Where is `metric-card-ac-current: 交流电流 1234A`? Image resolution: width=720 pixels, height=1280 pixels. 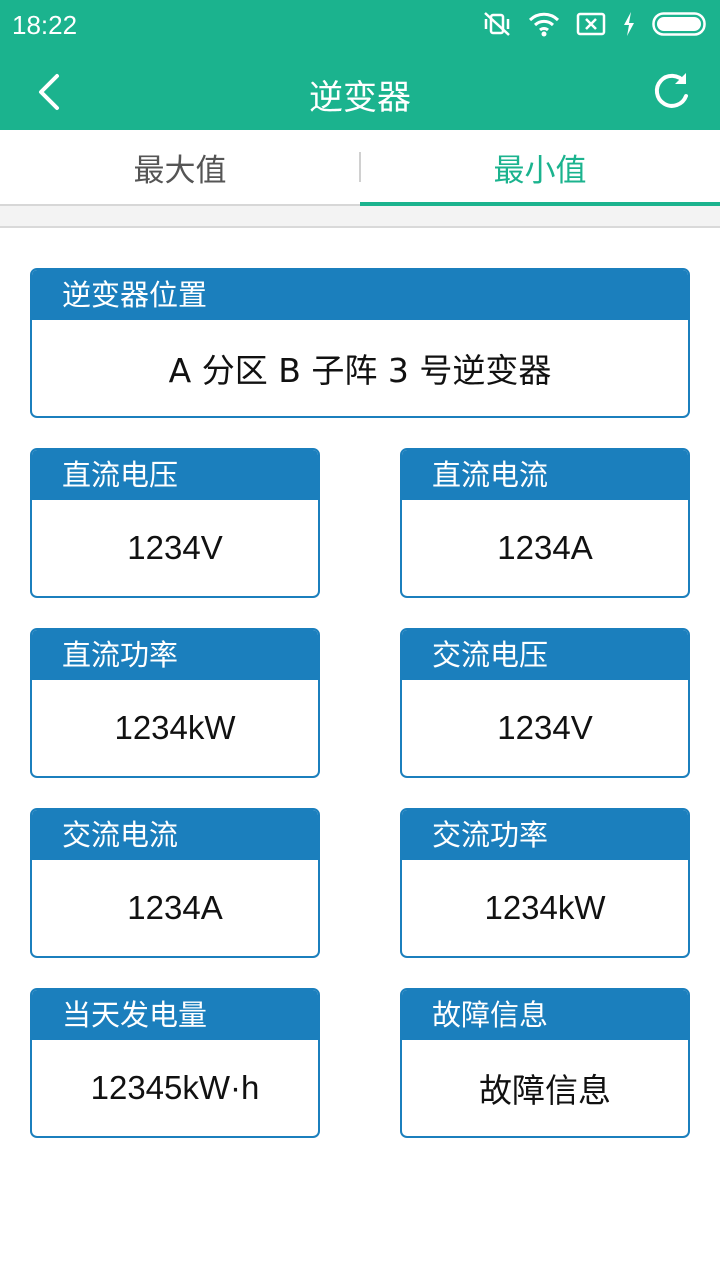 metric-card-ac-current: 交流电流 1234A is located at coordinates (175, 883).